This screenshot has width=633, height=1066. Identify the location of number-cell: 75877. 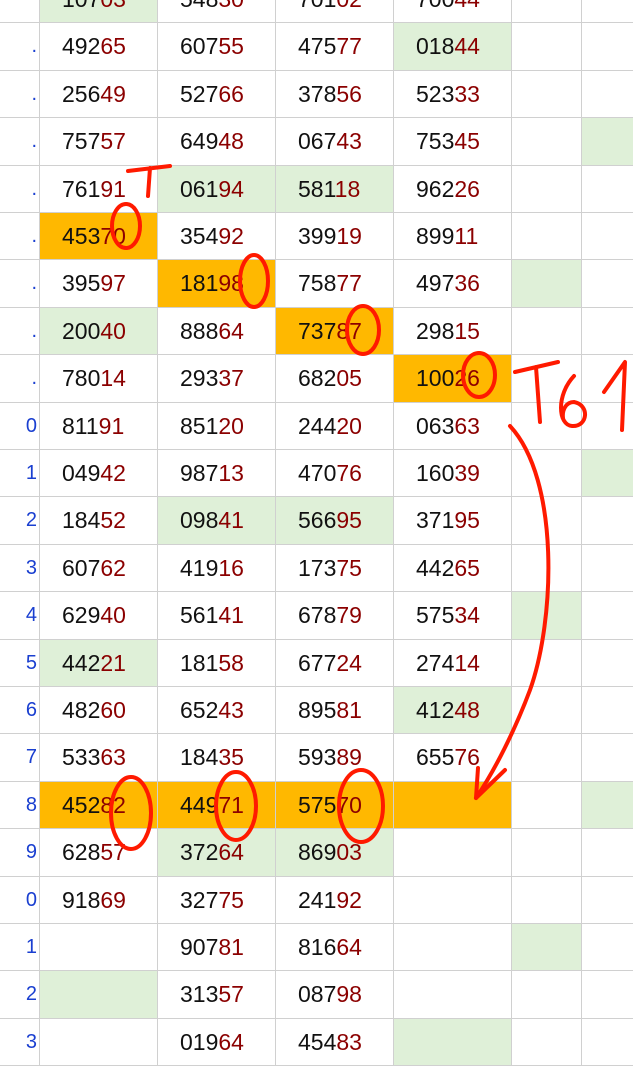
(335, 284).